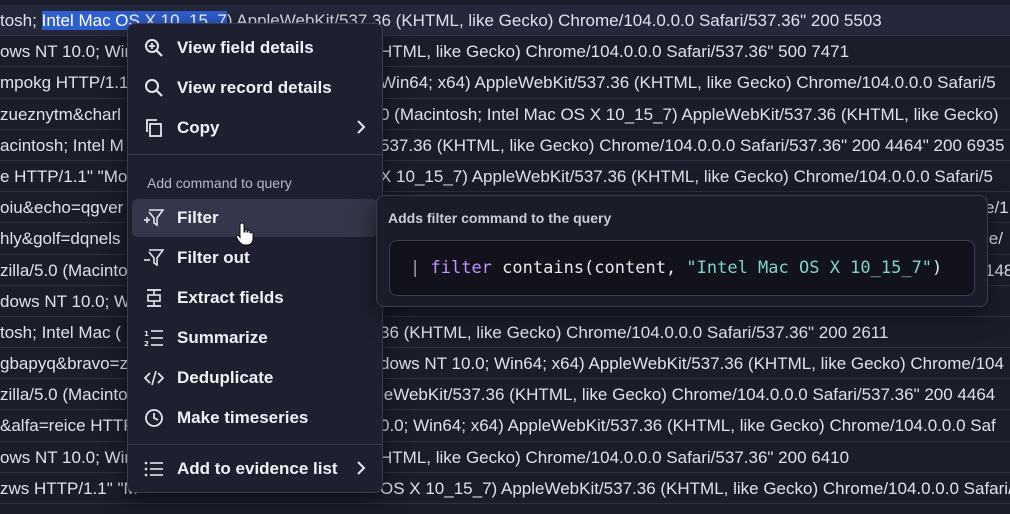 The width and height of the screenshot is (1010, 514). Describe the element at coordinates (255, 128) in the screenshot. I see `menu-item-copy: Copy` at that location.